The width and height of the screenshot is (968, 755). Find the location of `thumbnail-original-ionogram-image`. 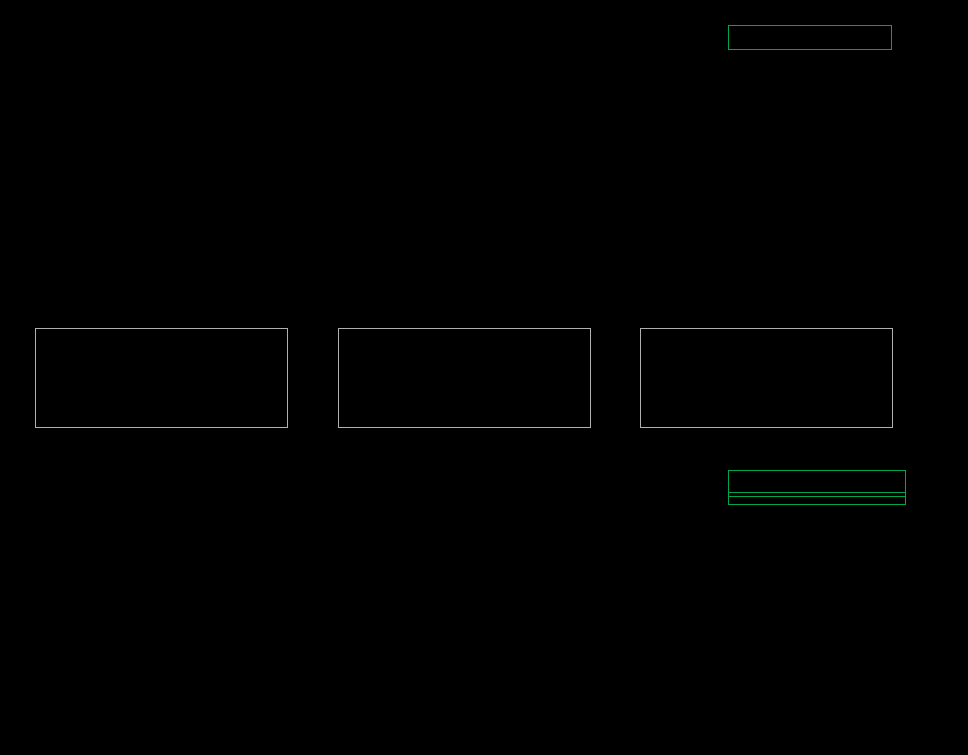

thumbnail-original-ionogram-image is located at coordinates (161, 378).